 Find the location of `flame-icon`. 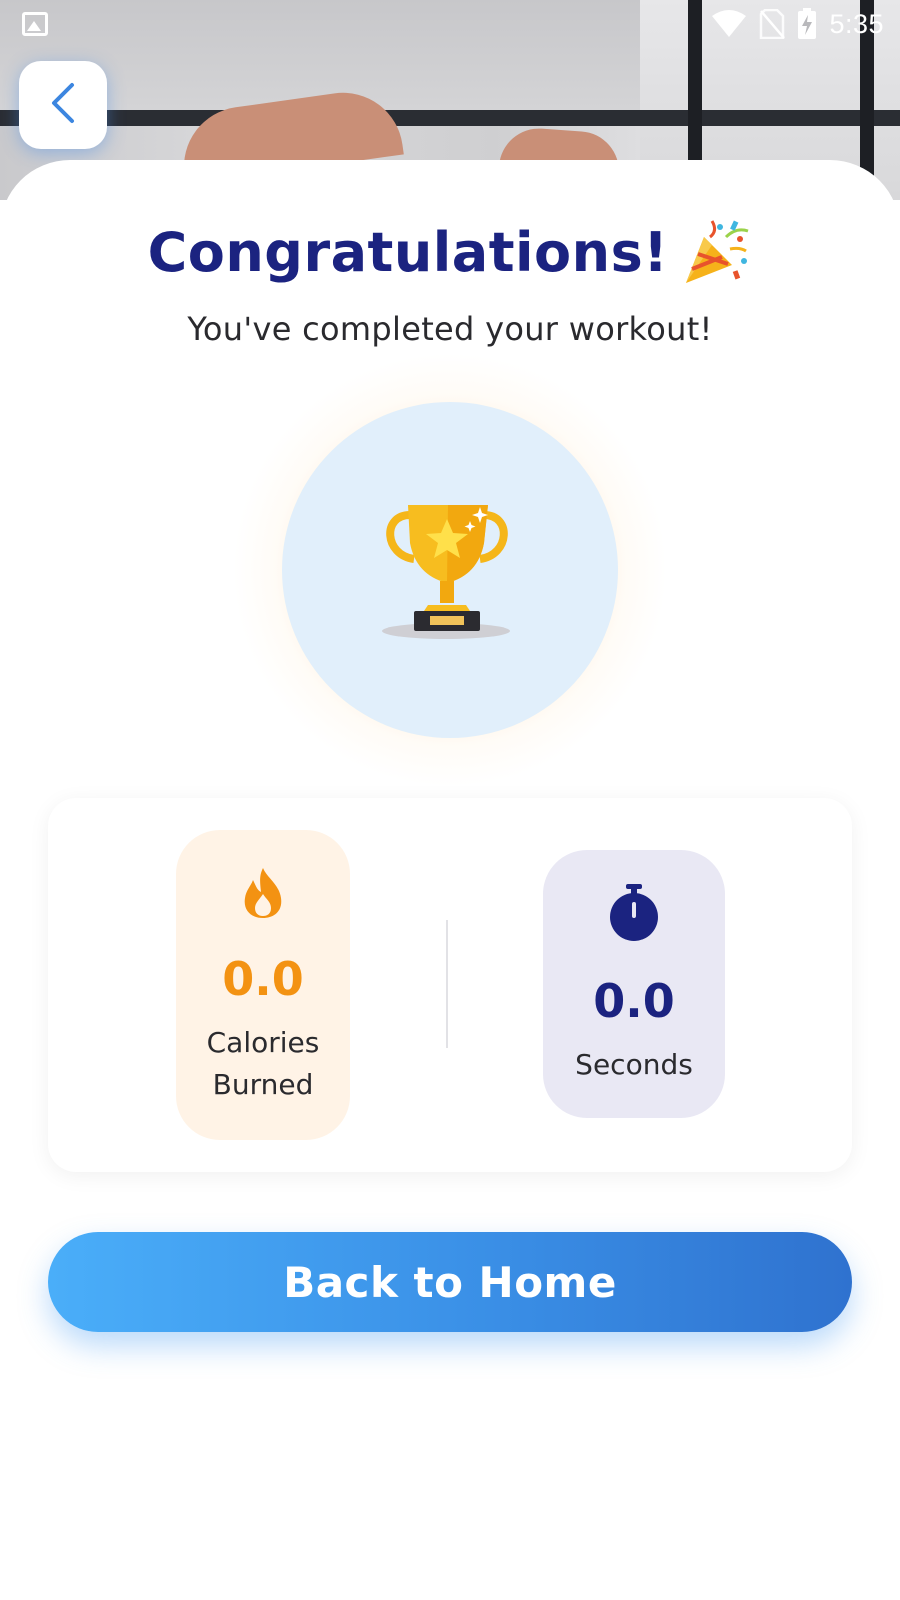

flame-icon is located at coordinates (263, 895).